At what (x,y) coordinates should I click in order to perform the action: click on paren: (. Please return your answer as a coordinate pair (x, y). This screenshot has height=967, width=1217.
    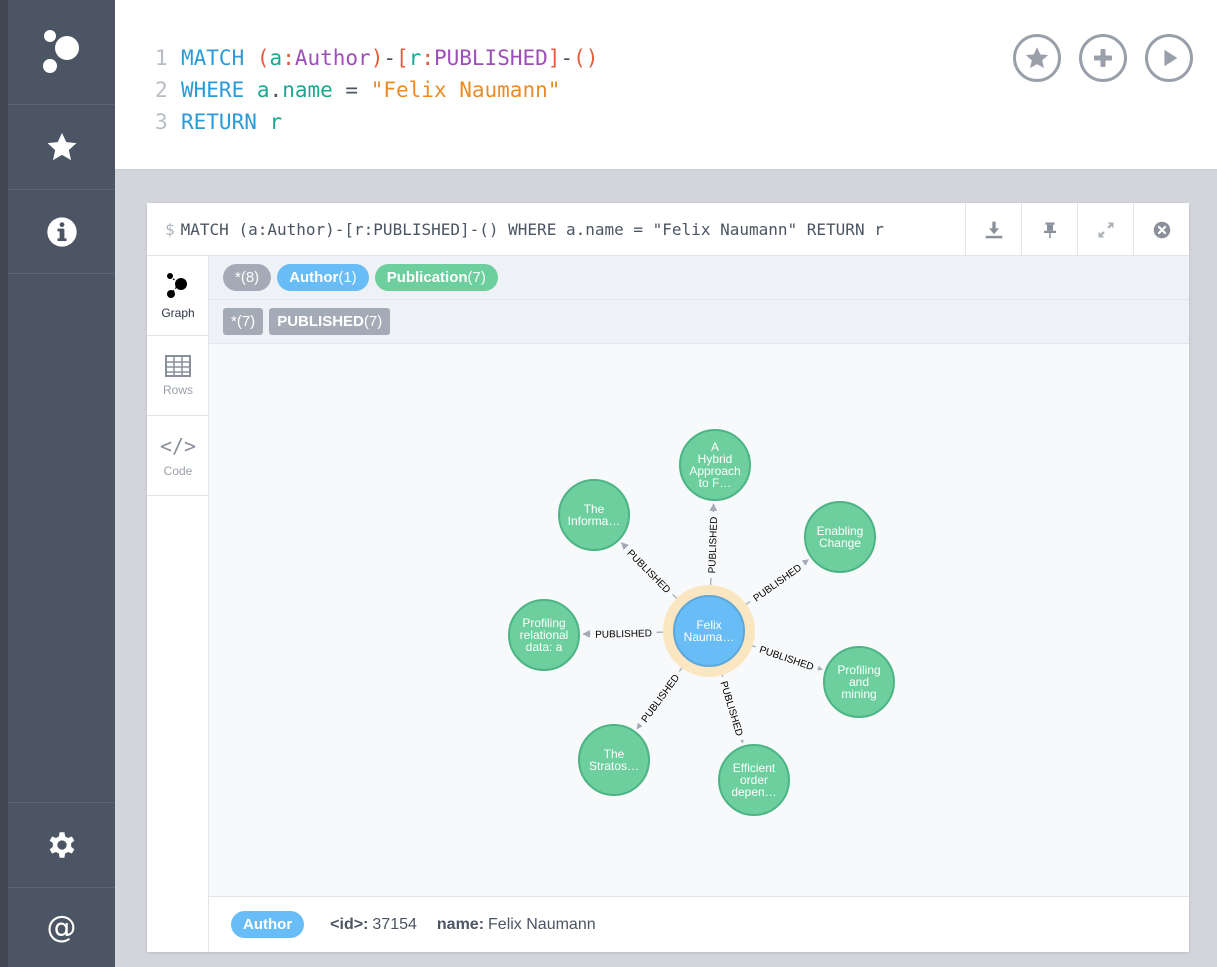
    Looking at the image, I should click on (263, 58).